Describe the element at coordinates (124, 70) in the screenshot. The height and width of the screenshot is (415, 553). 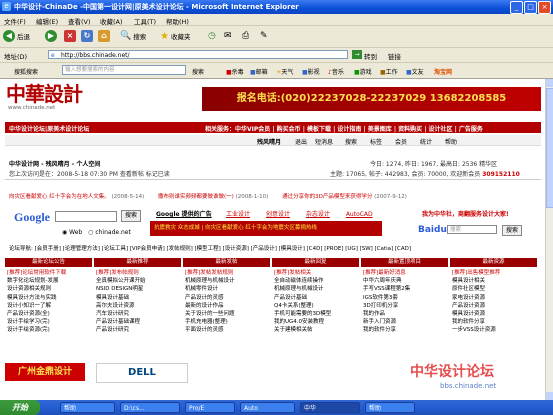
I see `sohu-search-input: 输入想要搜索的内容` at that location.